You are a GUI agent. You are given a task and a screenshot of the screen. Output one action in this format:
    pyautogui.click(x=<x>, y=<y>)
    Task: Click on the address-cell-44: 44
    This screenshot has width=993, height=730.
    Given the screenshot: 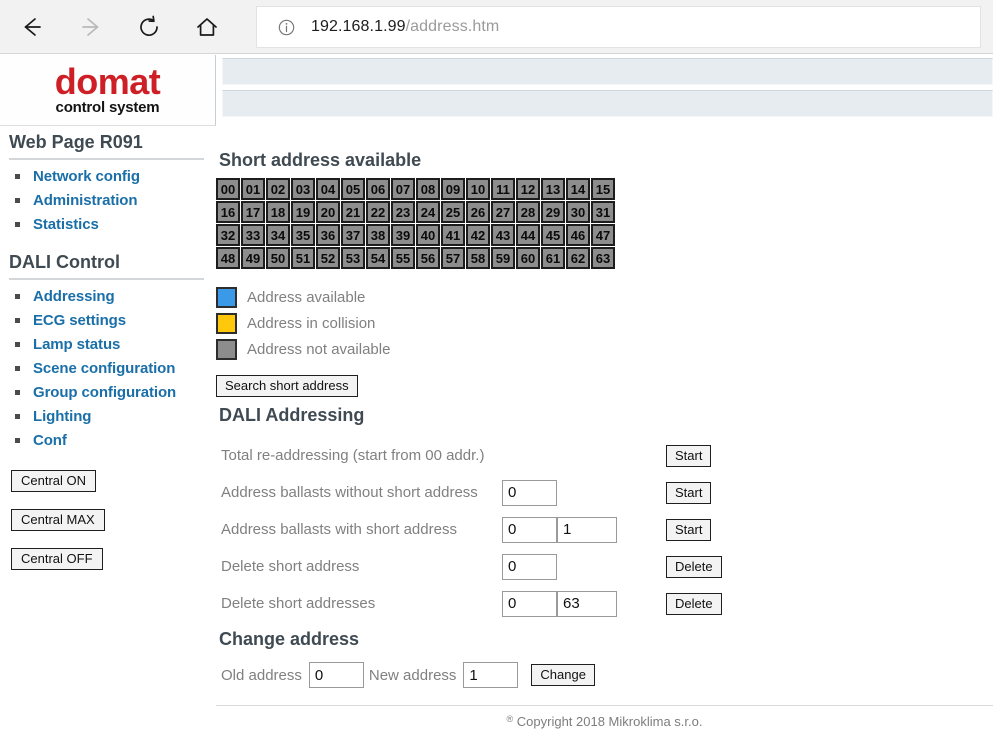 What is the action you would take?
    pyautogui.click(x=528, y=235)
    